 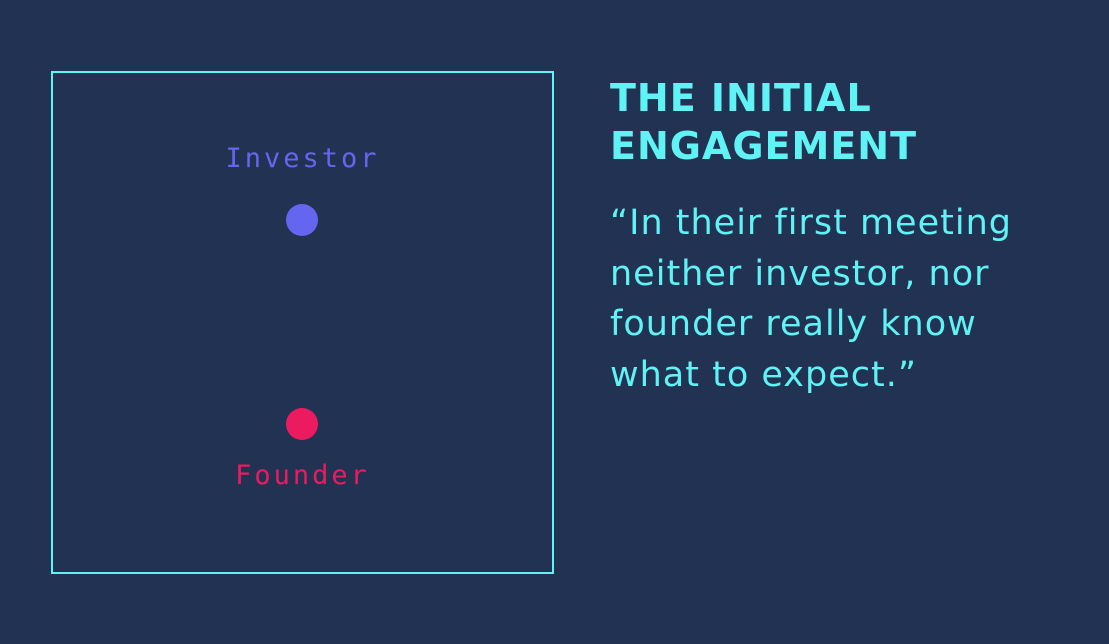 What do you see at coordinates (764, 146) in the screenshot?
I see `heading-line: ENGAGEMENT` at bounding box center [764, 146].